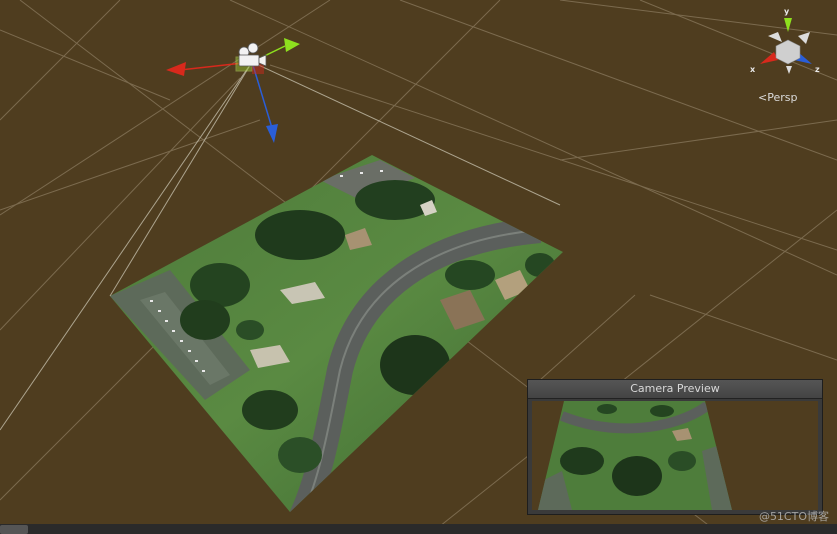 This screenshot has width=837, height=534. I want to click on camera-preview-image, so click(675, 455).